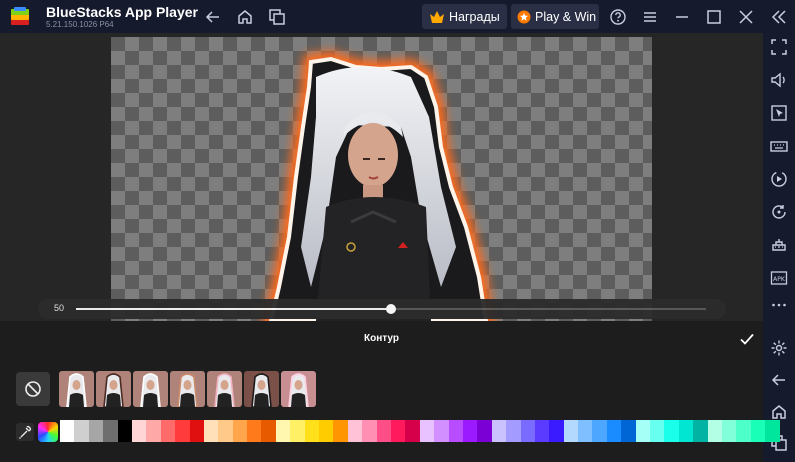 The image size is (795, 462). I want to click on app-version: 5.21.150.1026 P64, so click(80, 24).